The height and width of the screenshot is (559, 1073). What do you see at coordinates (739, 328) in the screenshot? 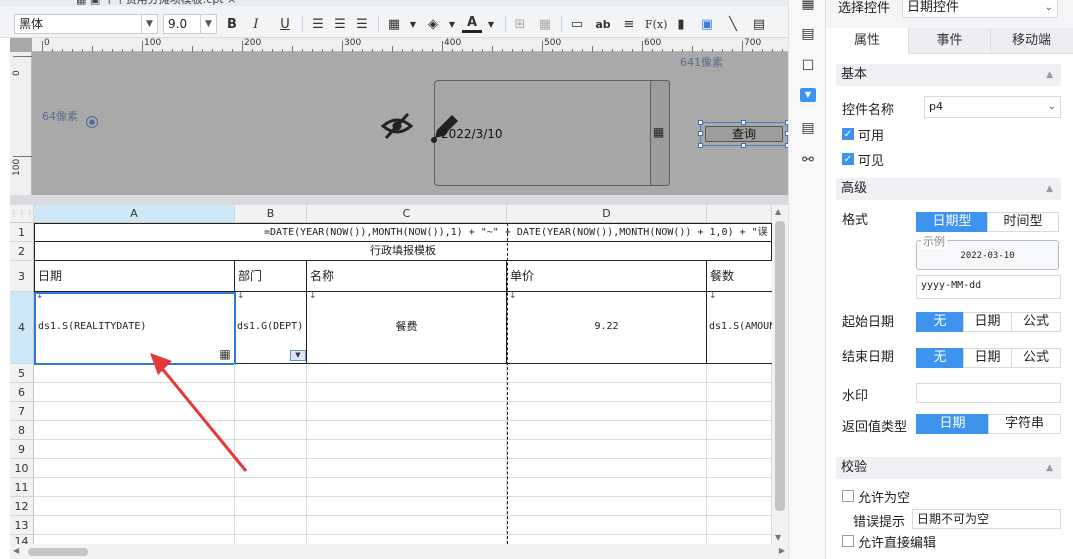
I see `data-cell-meals: ds1.S(AMOUN` at bounding box center [739, 328].